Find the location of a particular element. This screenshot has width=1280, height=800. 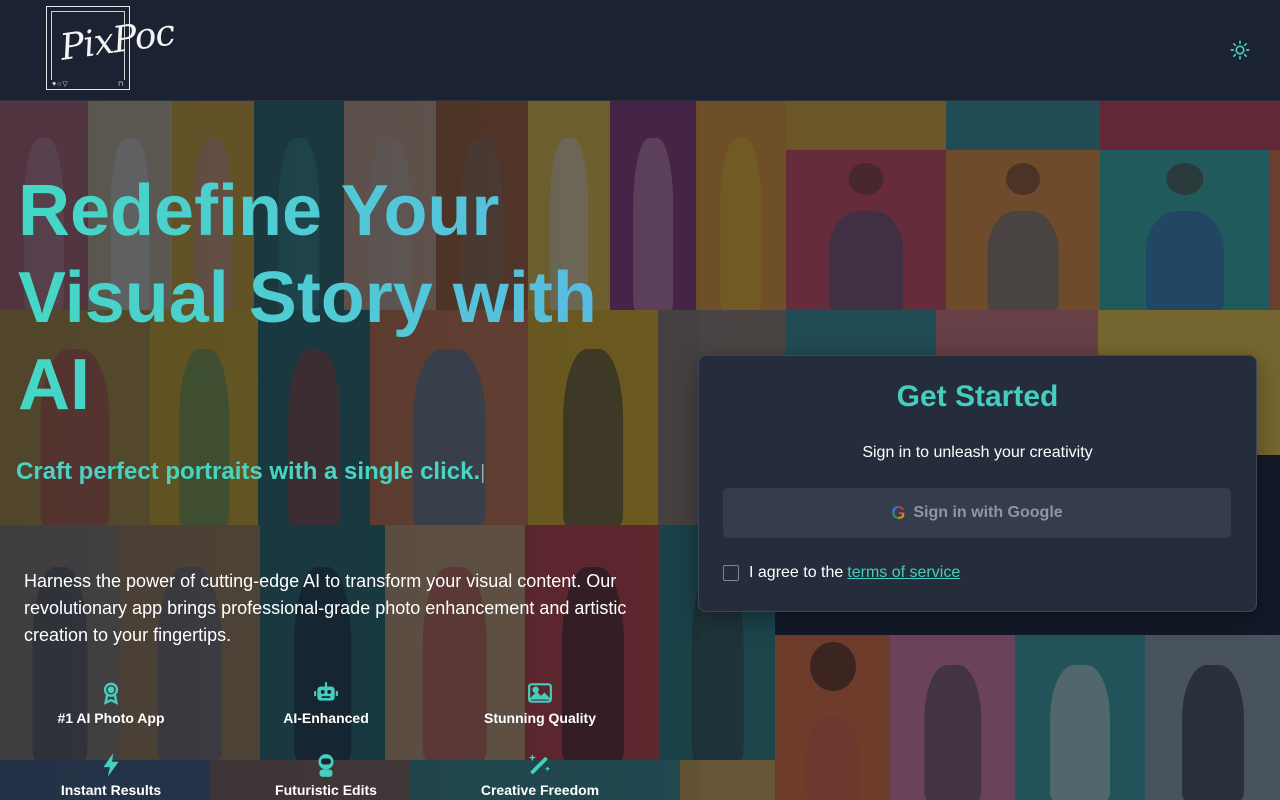

sun-icon is located at coordinates (1240, 50).